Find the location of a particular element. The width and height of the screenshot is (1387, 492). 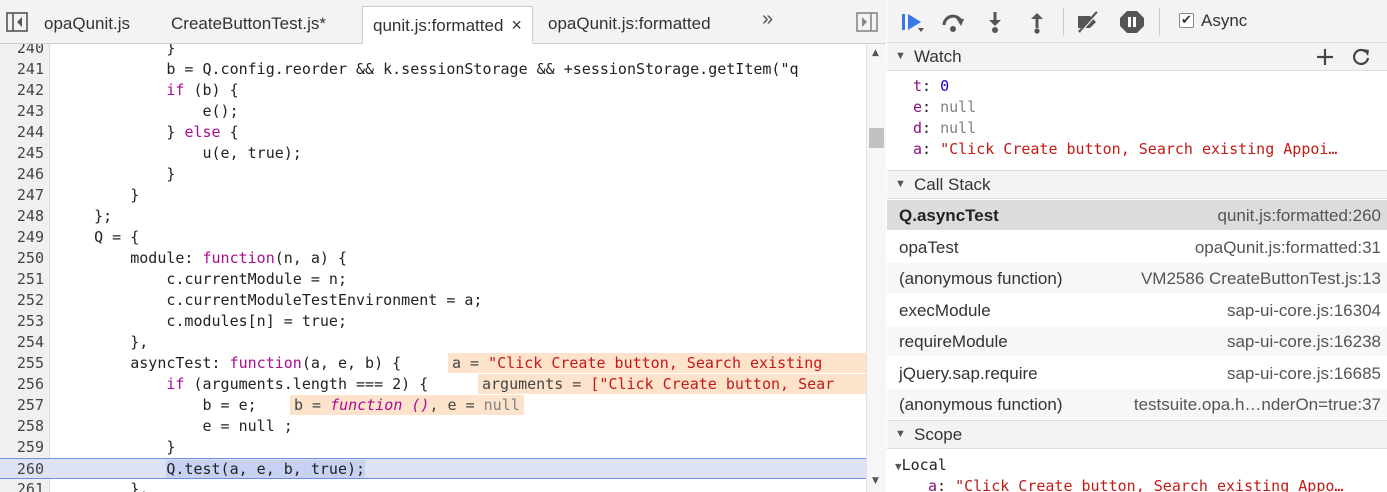

line-number: 256 is located at coordinates (22, 384).